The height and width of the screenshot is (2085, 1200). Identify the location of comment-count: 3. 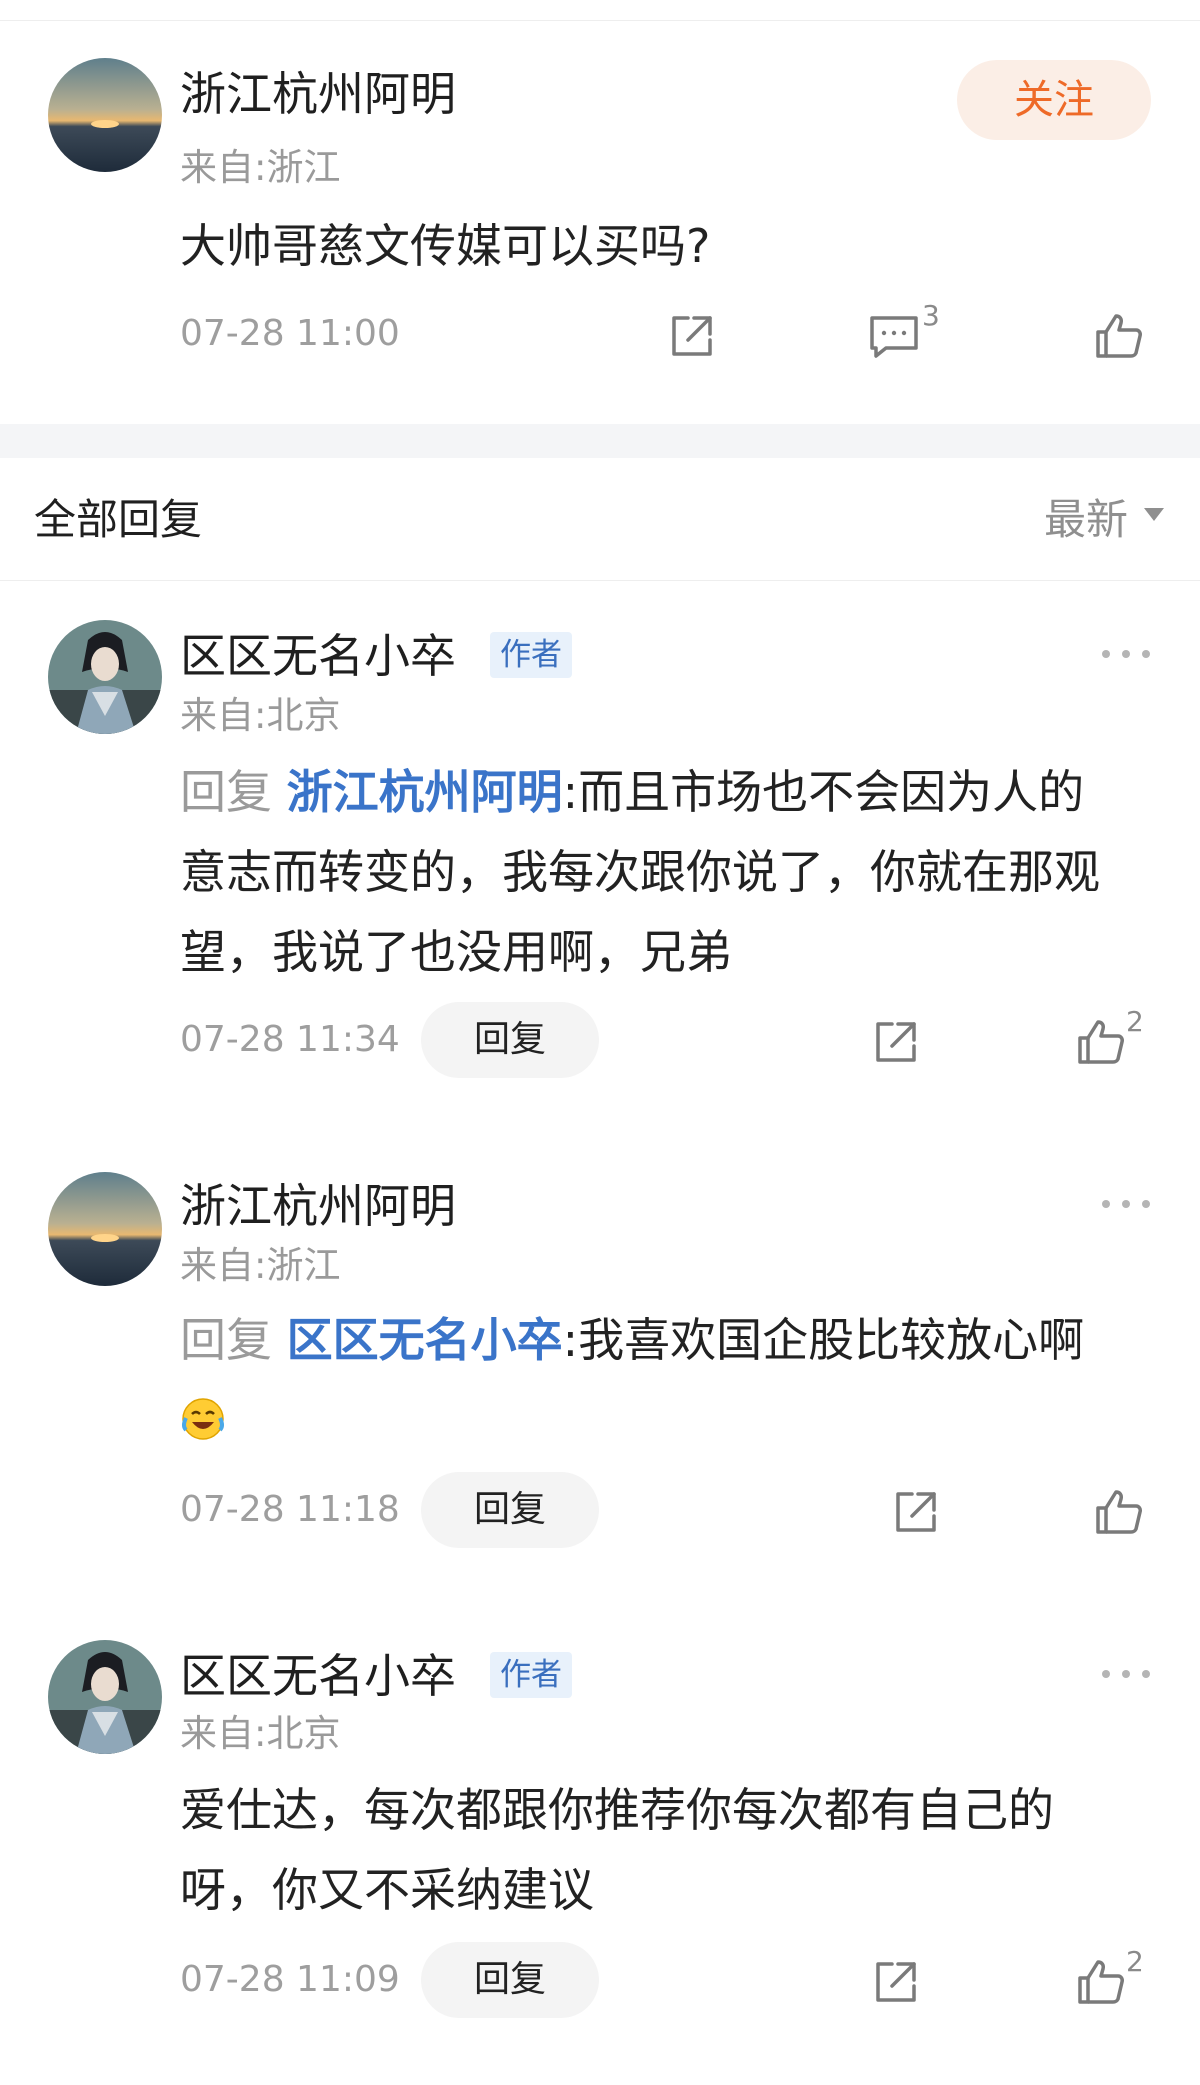
(931, 315).